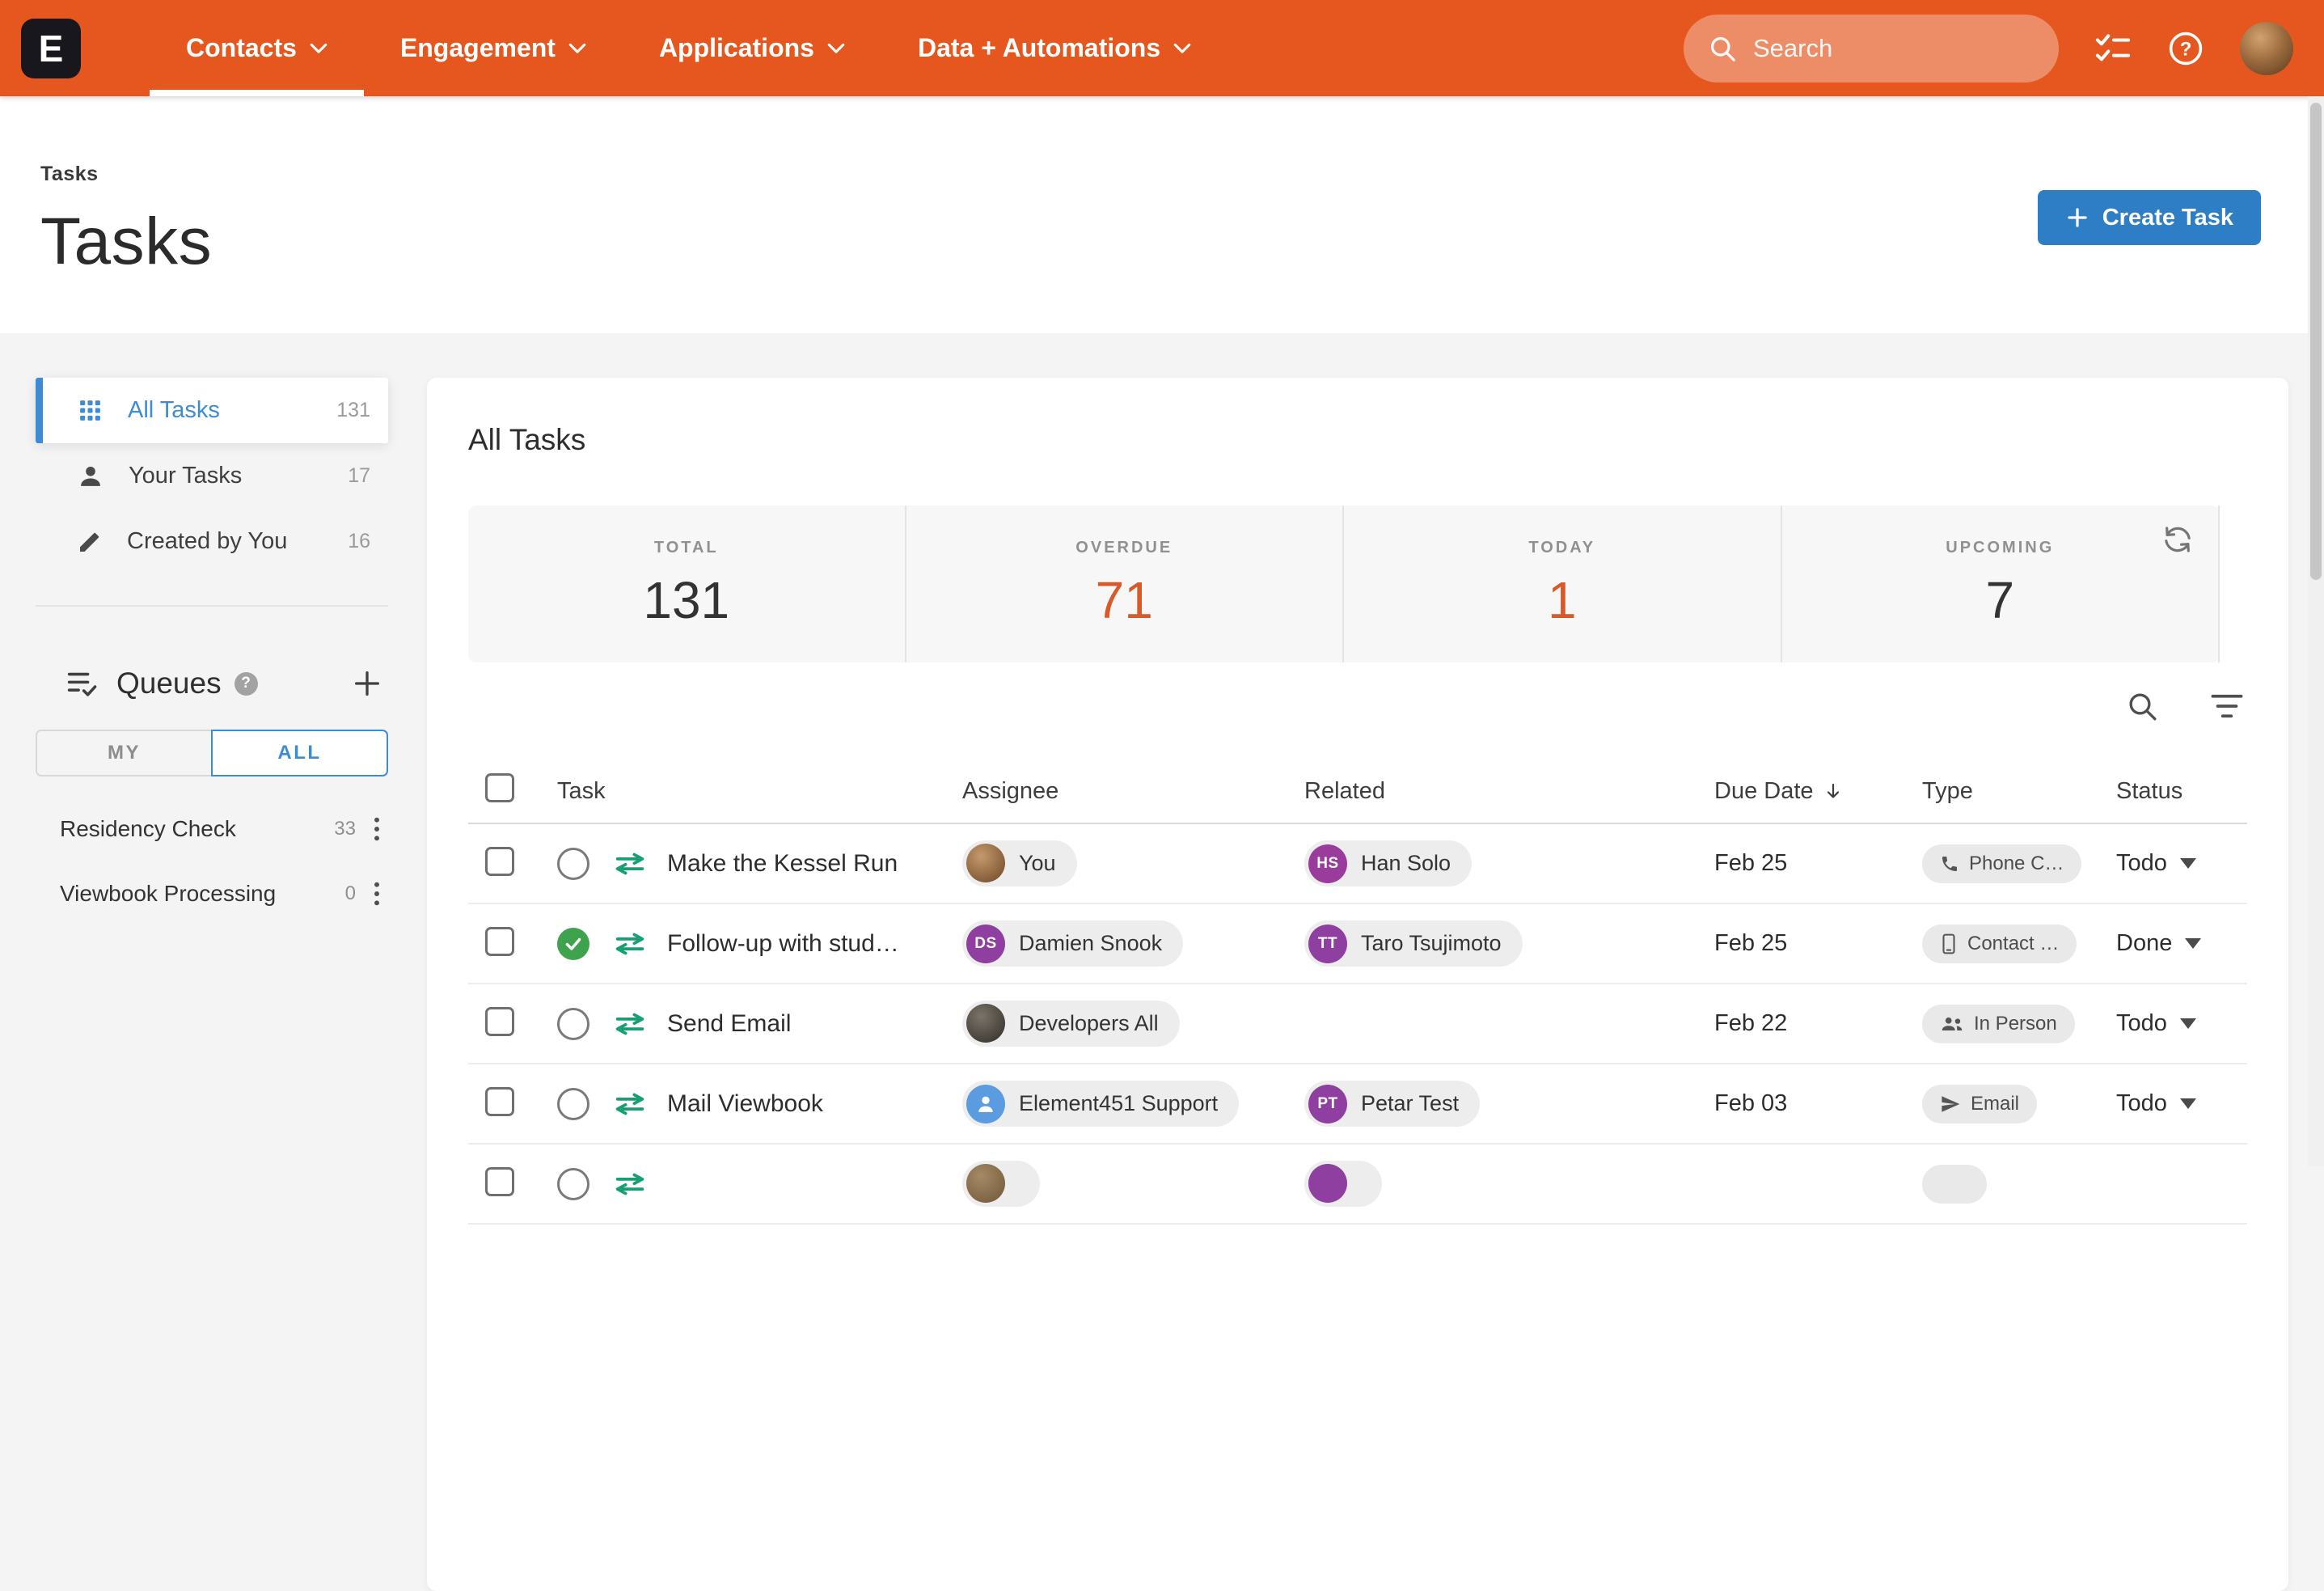 The height and width of the screenshot is (1591, 2324). I want to click on add-queue-button, so click(367, 683).